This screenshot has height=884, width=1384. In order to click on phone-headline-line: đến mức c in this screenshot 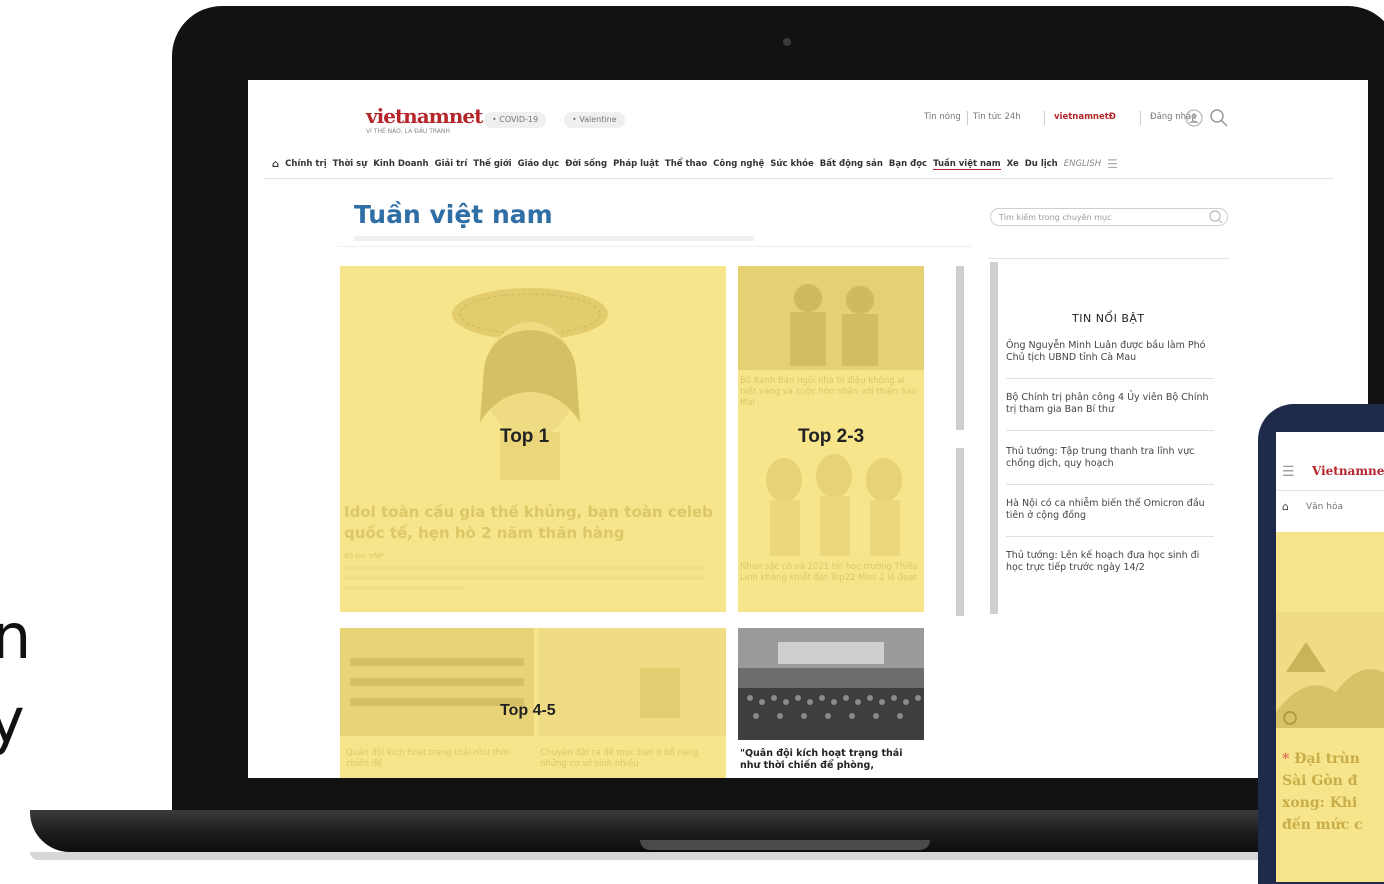, I will do `click(1322, 825)`.